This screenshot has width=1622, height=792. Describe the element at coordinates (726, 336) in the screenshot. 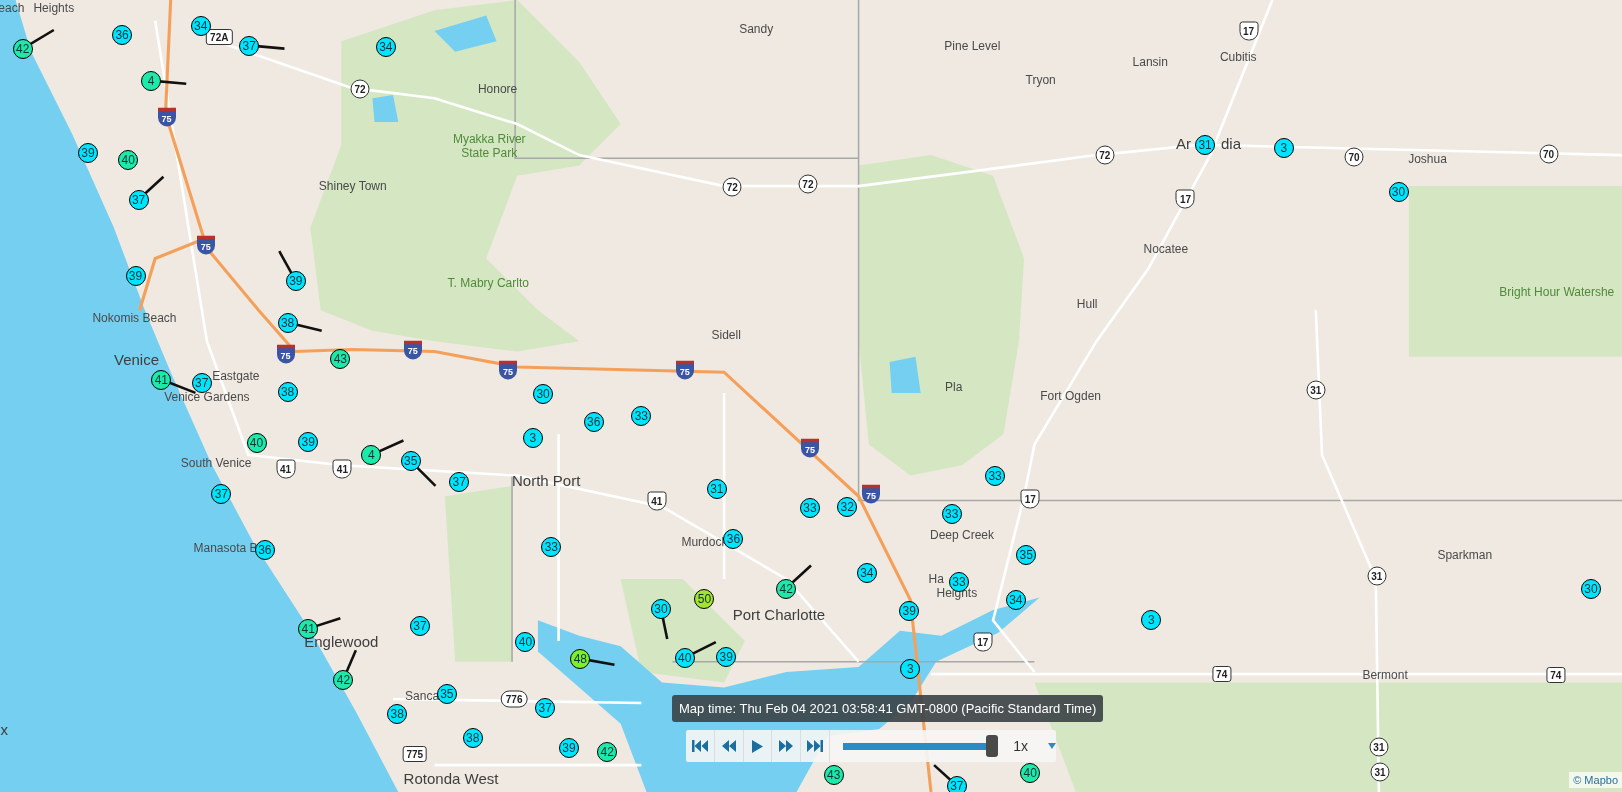

I see `place-label: Sidell` at that location.